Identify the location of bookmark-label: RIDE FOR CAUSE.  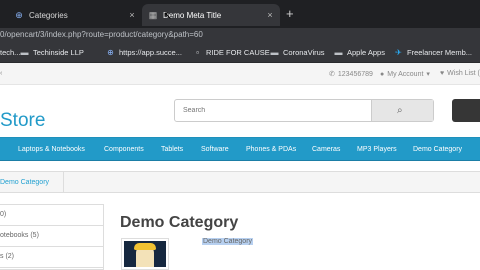
(238, 52).